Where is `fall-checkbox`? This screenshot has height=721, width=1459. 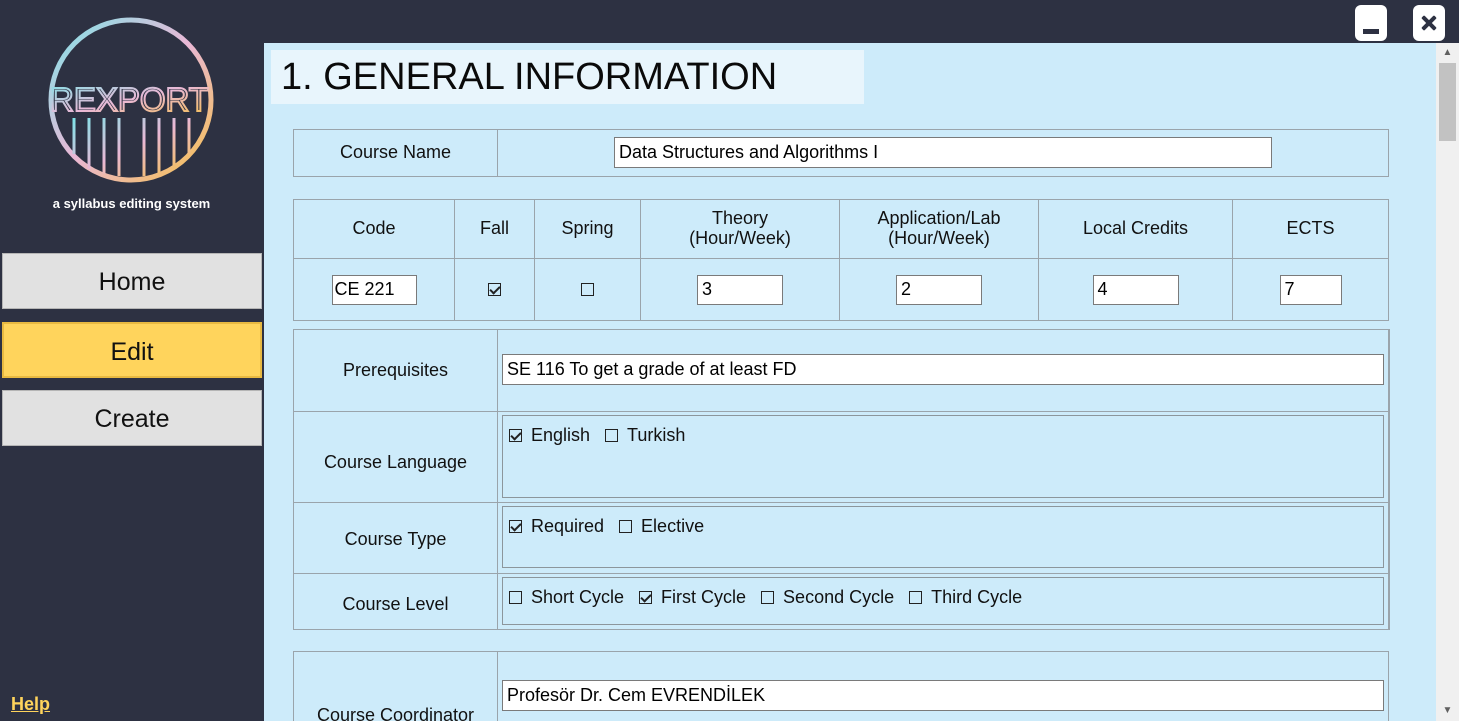
fall-checkbox is located at coordinates (494, 289).